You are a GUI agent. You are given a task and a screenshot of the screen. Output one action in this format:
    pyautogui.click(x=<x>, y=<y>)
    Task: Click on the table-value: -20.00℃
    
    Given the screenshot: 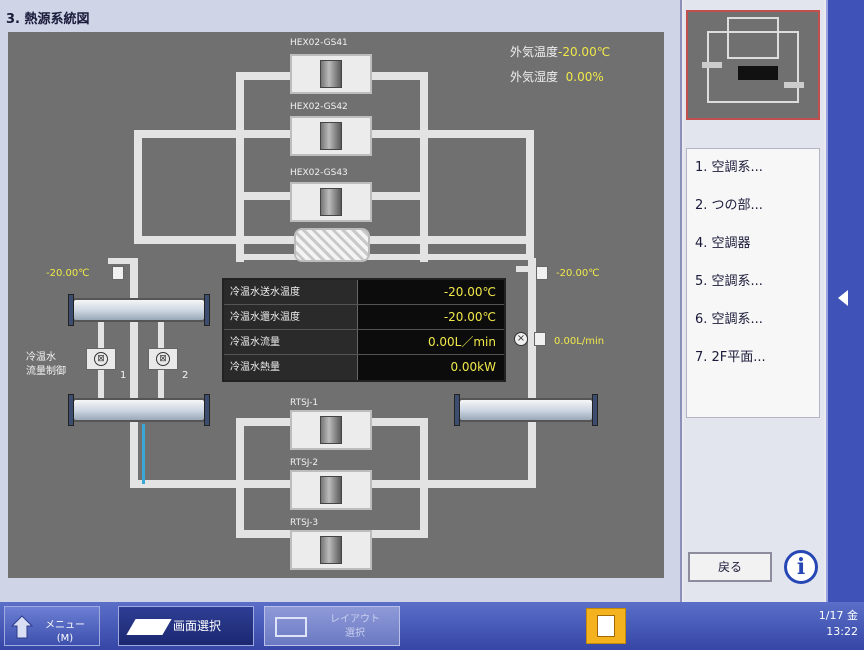 What is the action you would take?
    pyautogui.click(x=431, y=317)
    